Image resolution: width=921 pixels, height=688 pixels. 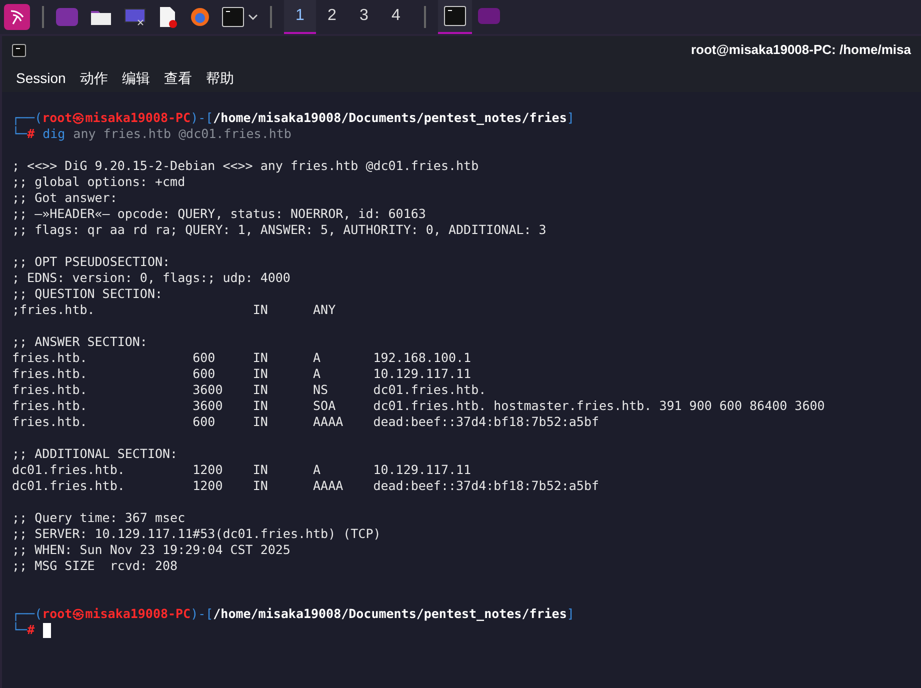 What do you see at coordinates (152, 278) in the screenshot?
I see `output-line: ; EDNS: version: 0, flags:; udp: 4000` at bounding box center [152, 278].